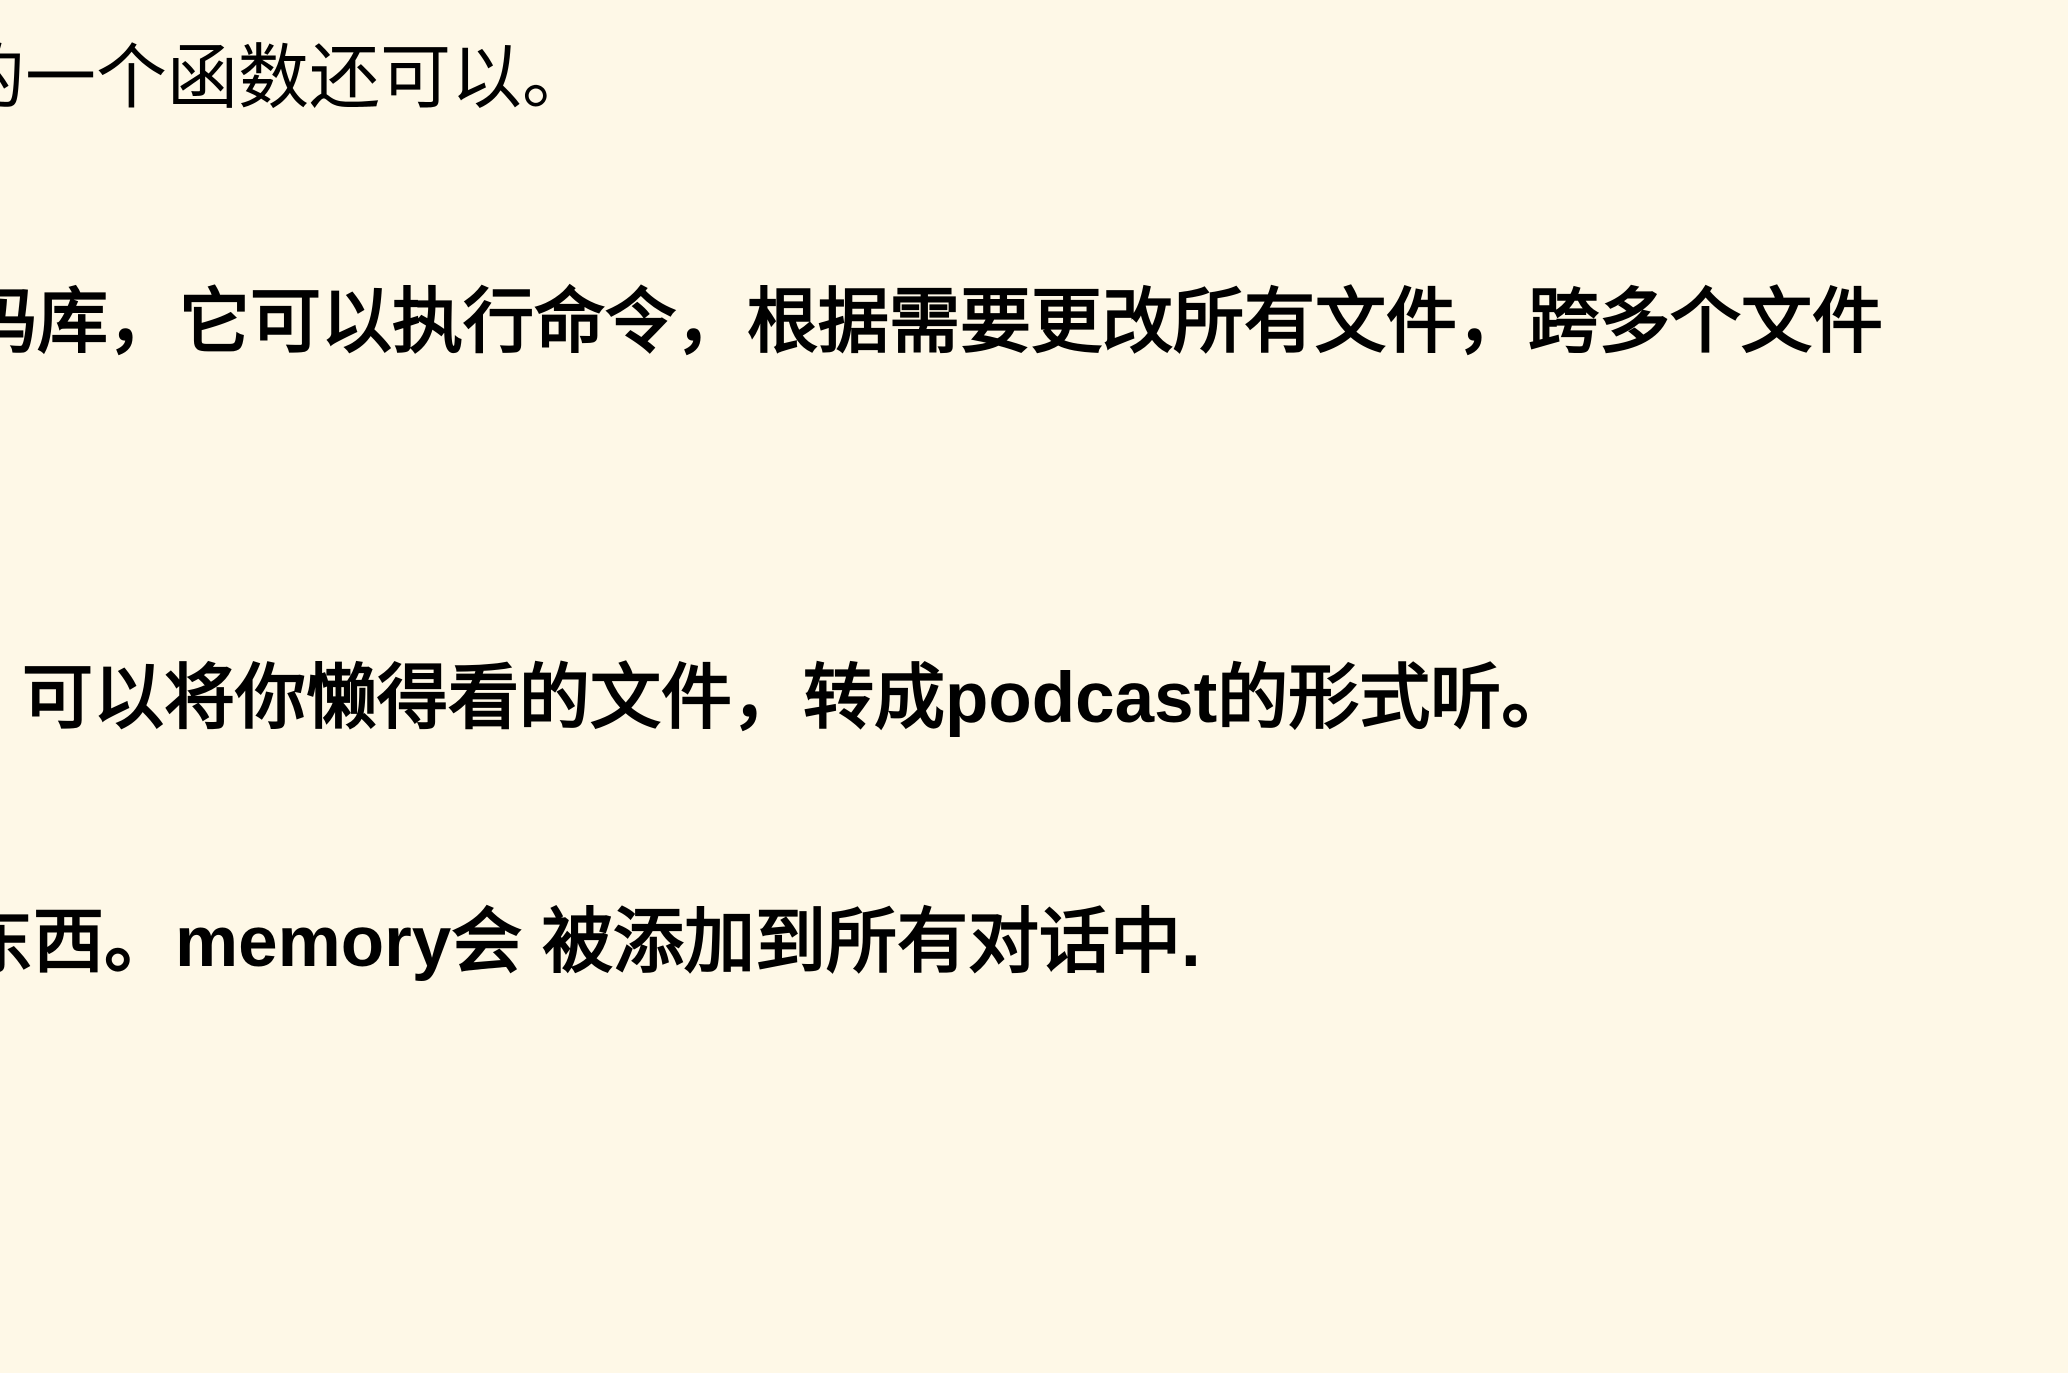  I want to click on text-line-memory: 东西。memory会 被添加到所有对话中., so click(600, 942).